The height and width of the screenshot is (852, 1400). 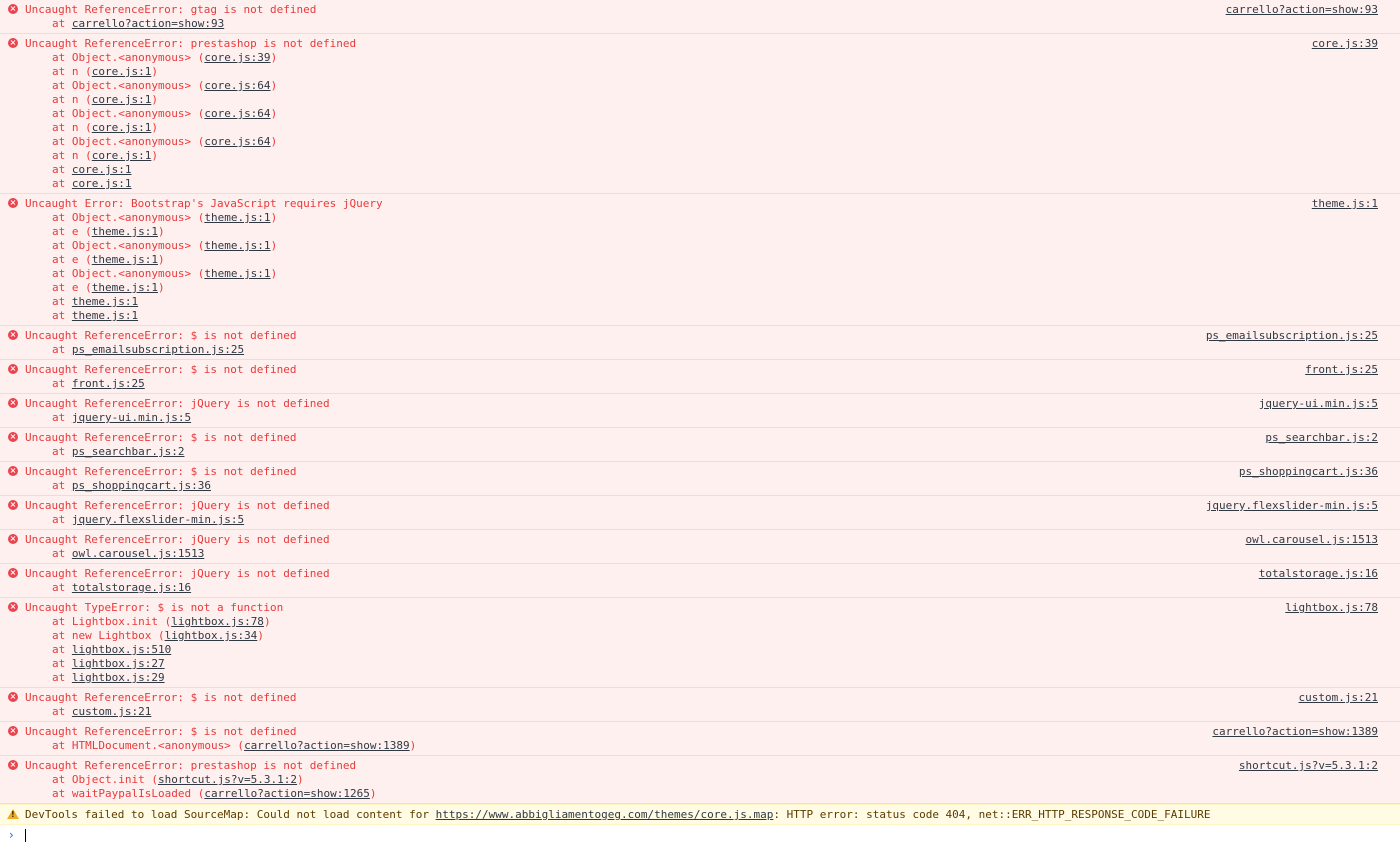 I want to click on source-link: ps_emailsubscription.js:25, so click(x=1292, y=336).